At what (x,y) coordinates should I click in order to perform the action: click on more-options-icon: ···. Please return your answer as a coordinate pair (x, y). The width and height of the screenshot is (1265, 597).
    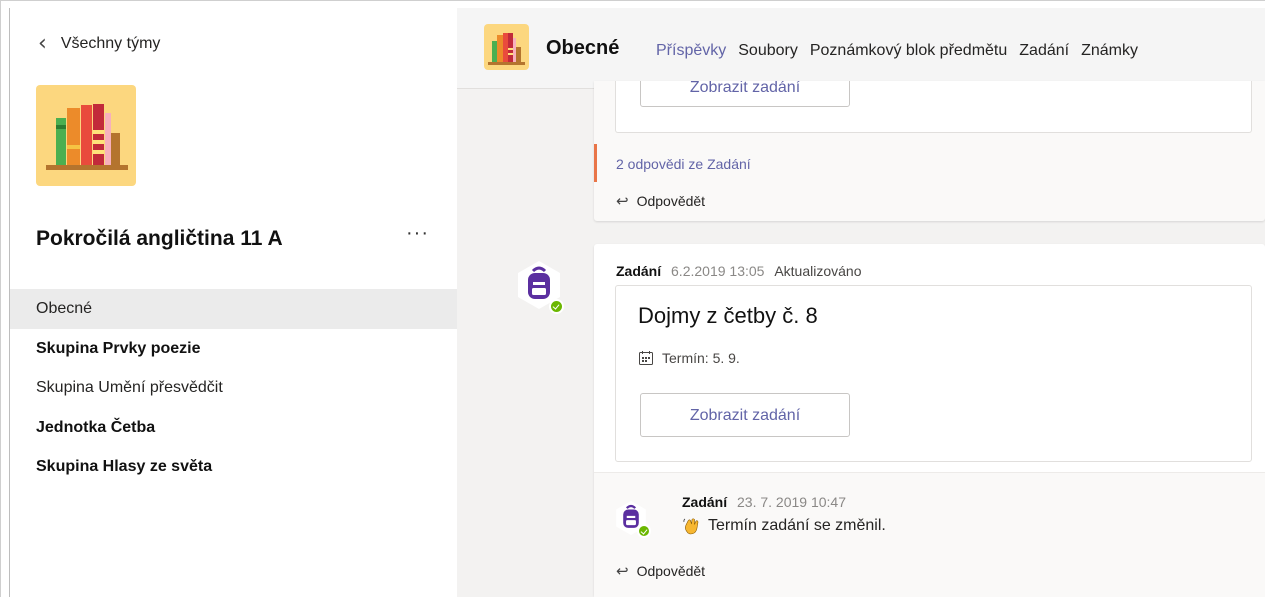
    Looking at the image, I should click on (417, 233).